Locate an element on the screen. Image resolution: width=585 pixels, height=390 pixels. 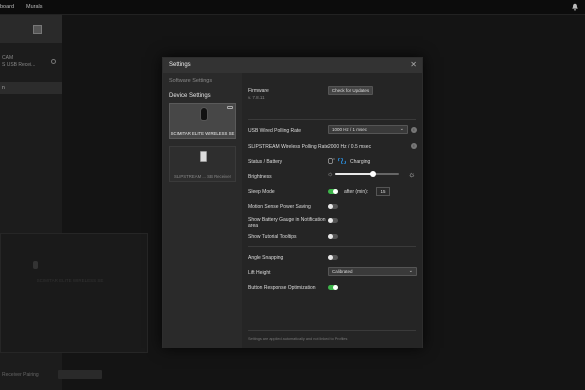
lift-height-value: Calibrated is located at coordinates (342, 271).